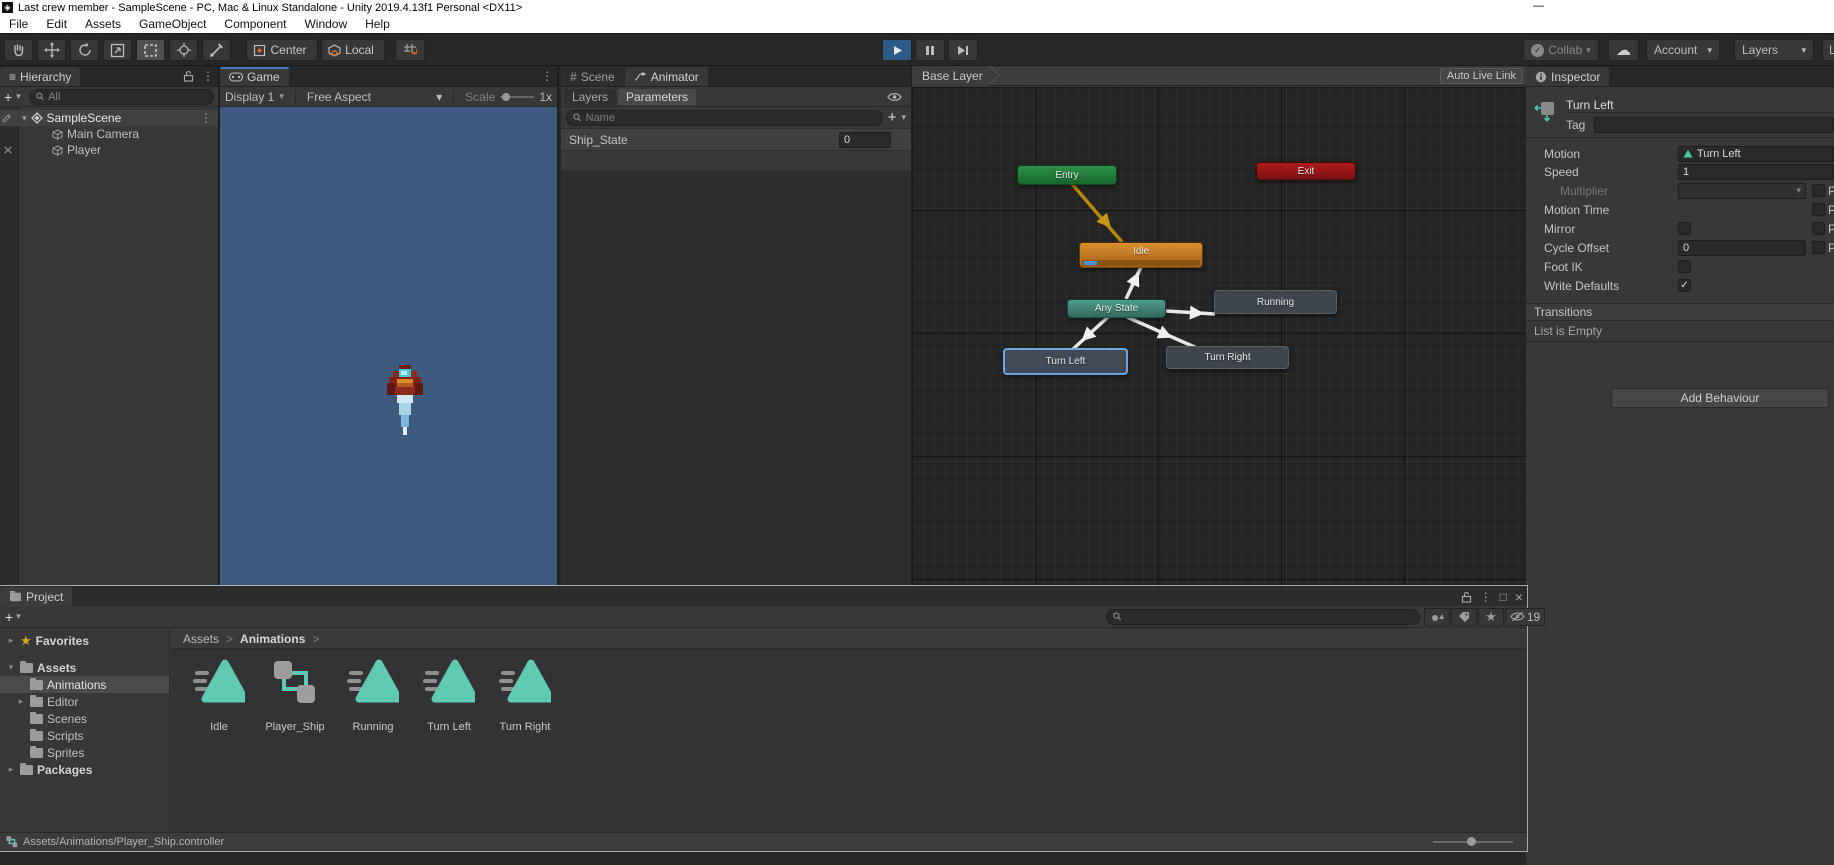 The image size is (1834, 865). Describe the element at coordinates (1481, 76) in the screenshot. I see `auto-live-link-button: Auto Live Link` at that location.